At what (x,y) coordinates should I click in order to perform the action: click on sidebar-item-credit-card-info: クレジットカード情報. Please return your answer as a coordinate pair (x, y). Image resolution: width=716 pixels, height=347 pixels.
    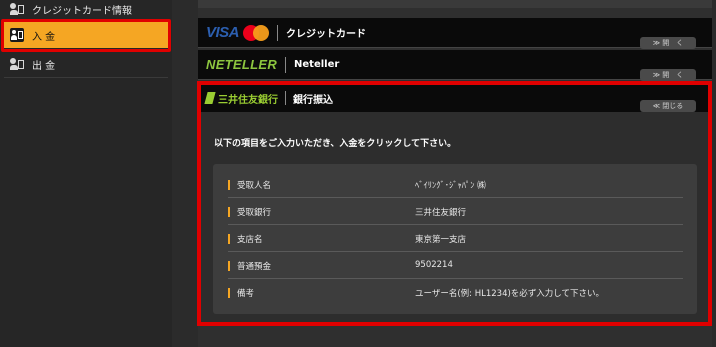
    Looking at the image, I should click on (86, 9).